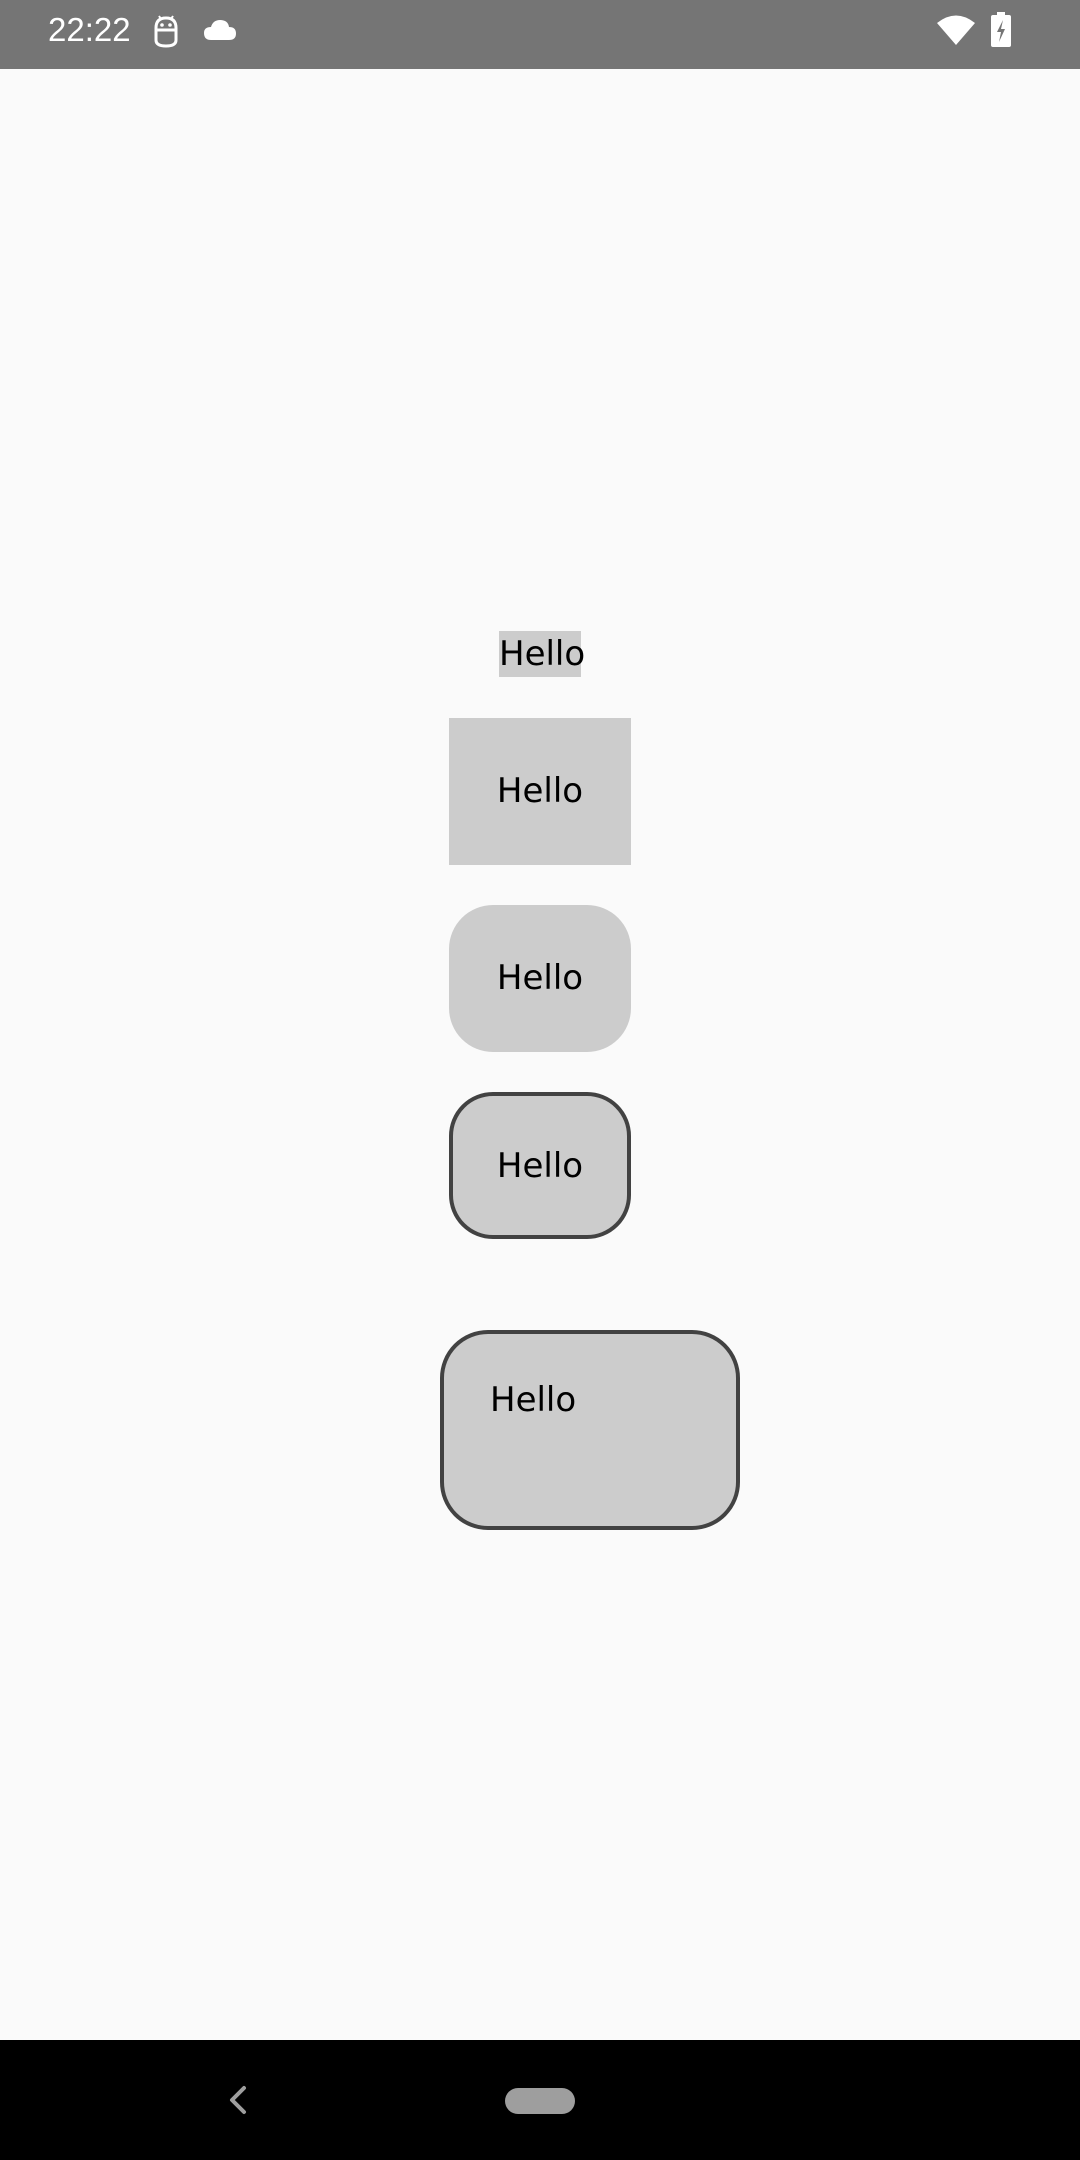  I want to click on hello-box-rounded-bordered: Hello, so click(540, 1165).